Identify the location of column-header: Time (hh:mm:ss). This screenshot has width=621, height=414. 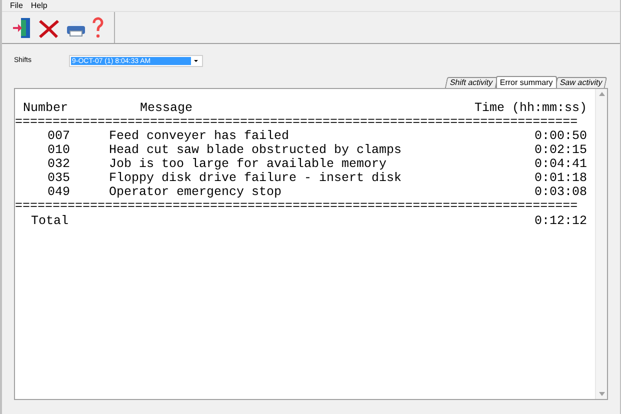
(531, 108).